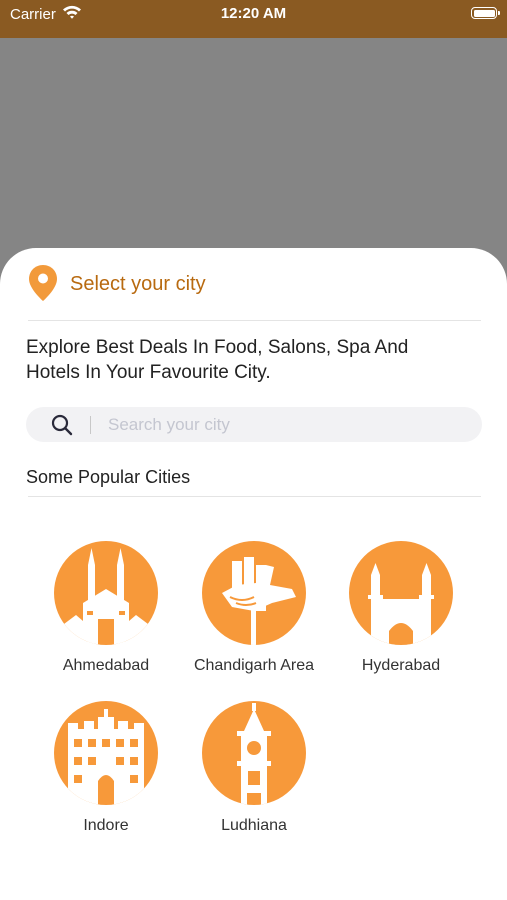 The width and height of the screenshot is (507, 900). I want to click on city-item-hyderabad: Hyderabad, so click(401, 608).